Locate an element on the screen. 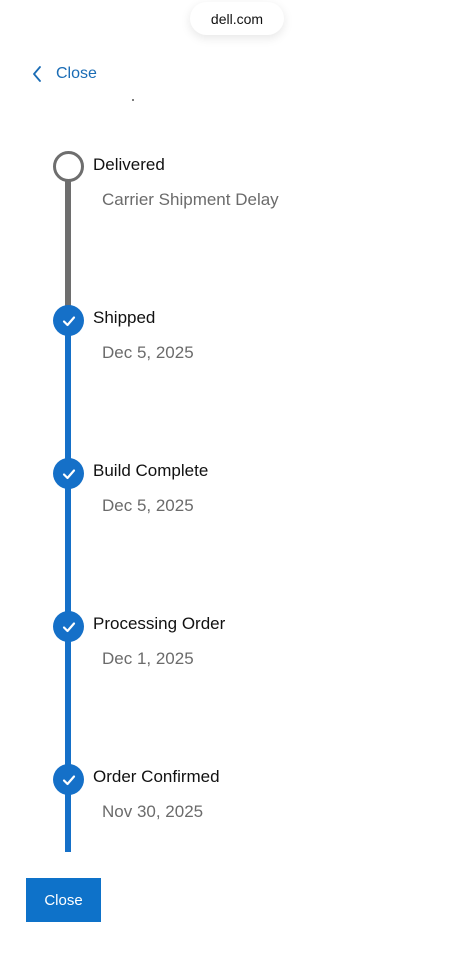 The height and width of the screenshot is (962, 474). step-title-processing-order: Processing Order is located at coordinates (159, 623).